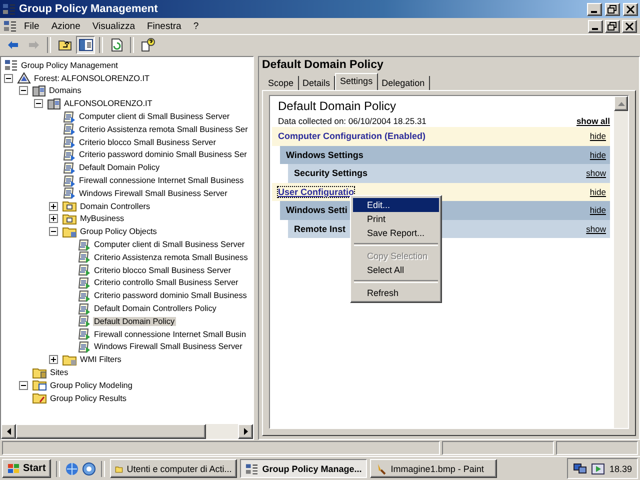 This screenshot has width=640, height=480. I want to click on window-minimize-button, so click(594, 9).